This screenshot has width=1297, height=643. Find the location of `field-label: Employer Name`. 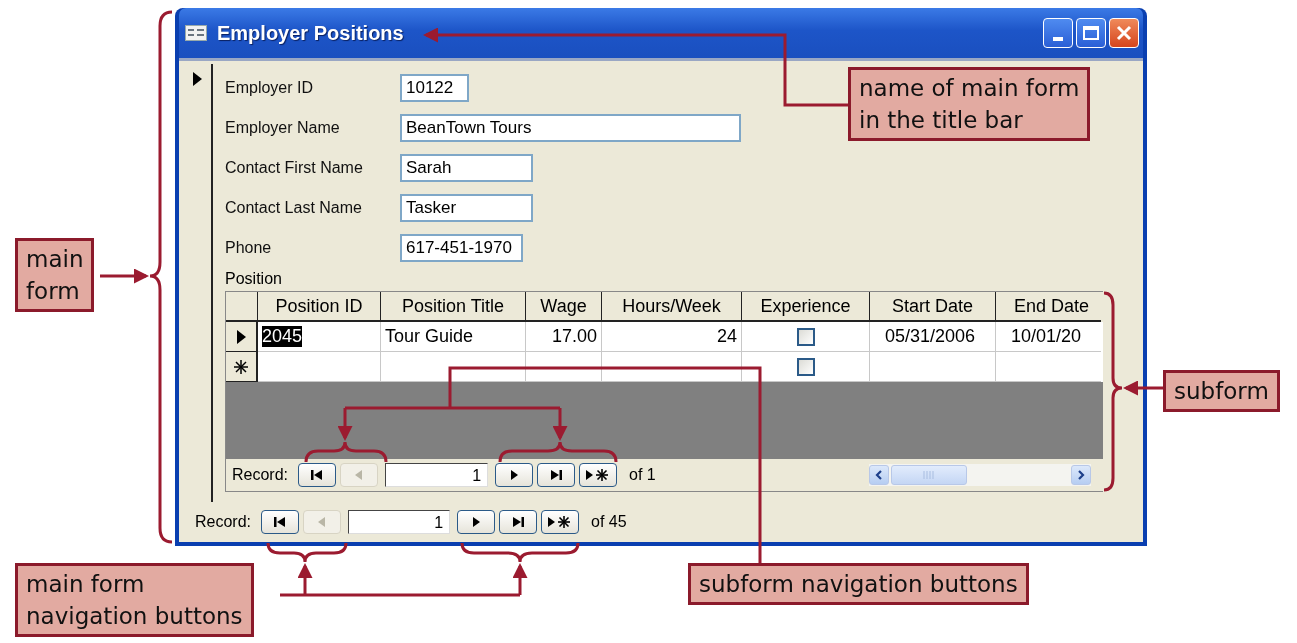

field-label: Employer Name is located at coordinates (283, 128).